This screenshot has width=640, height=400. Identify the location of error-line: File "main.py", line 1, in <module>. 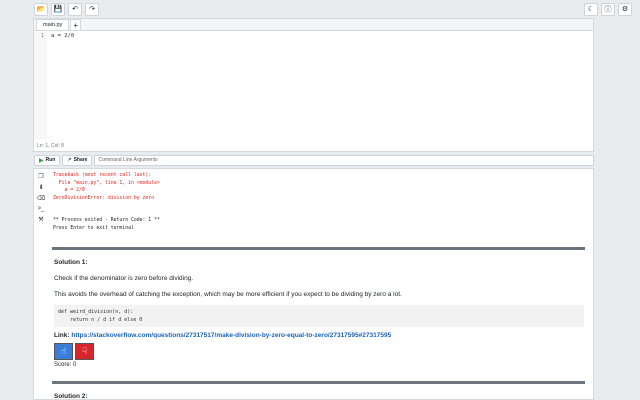
(106, 183).